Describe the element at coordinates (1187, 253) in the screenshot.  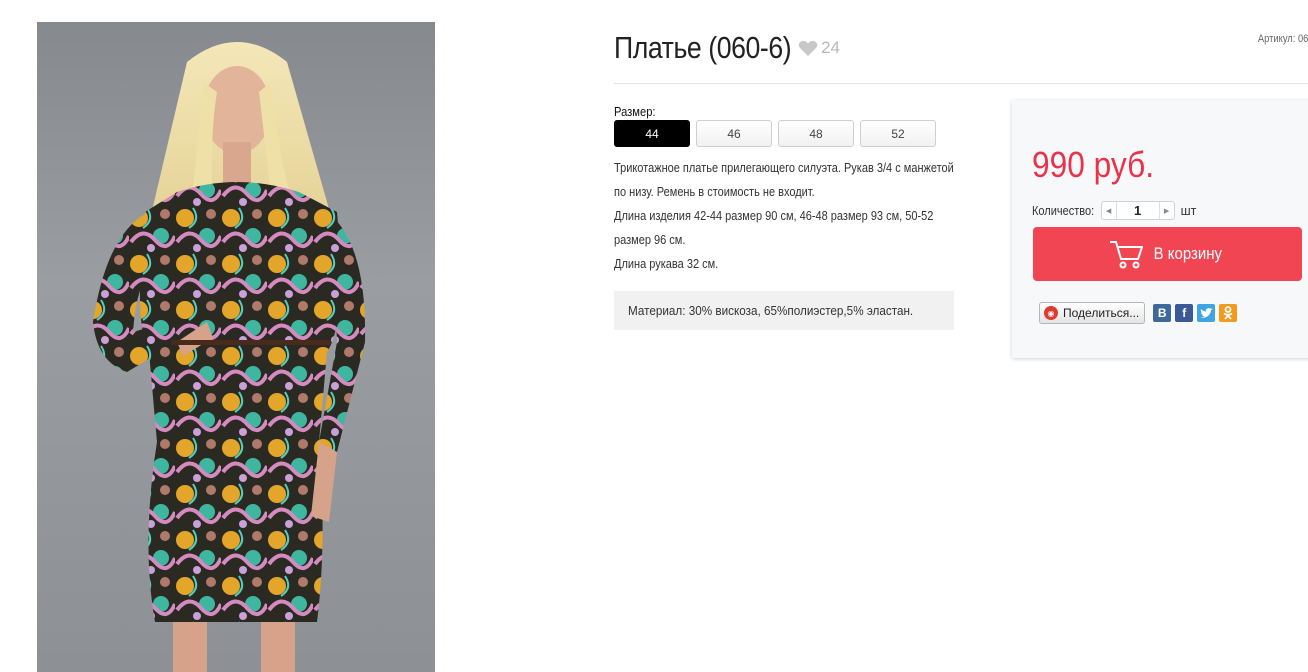
I see `add-to-cart-label: В корзину` at that location.